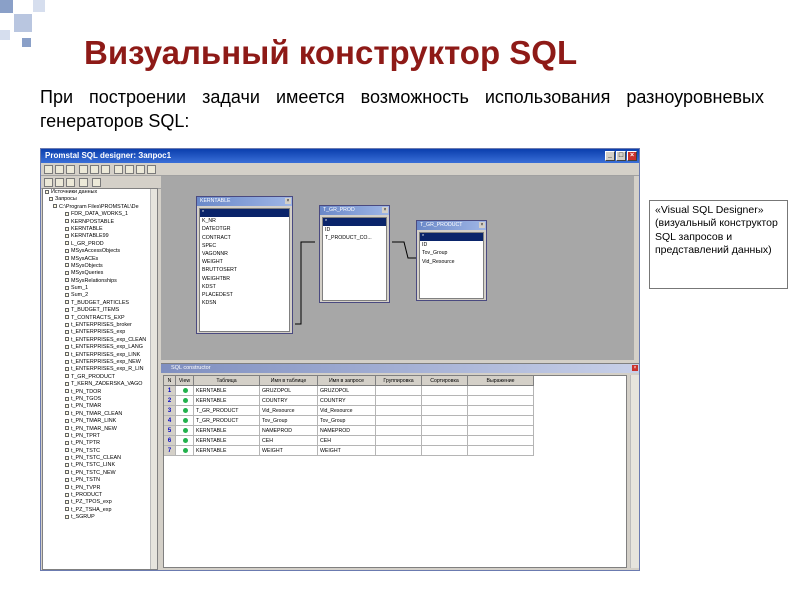  What do you see at coordinates (395, 401) in the screenshot?
I see `table-row: 2 KERNTABLE COUNTRY COUNTRY` at bounding box center [395, 401].